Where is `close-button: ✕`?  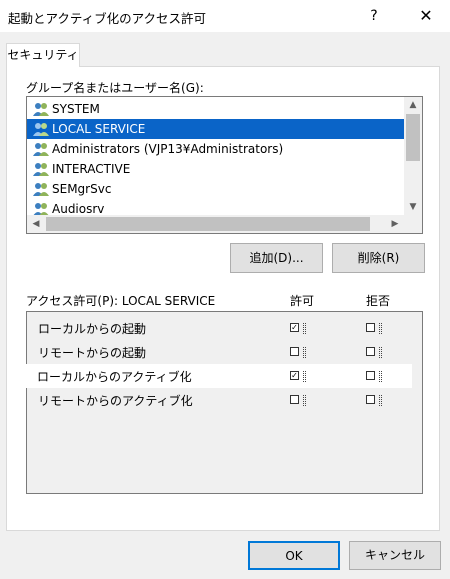
close-button: ✕ is located at coordinates (426, 16).